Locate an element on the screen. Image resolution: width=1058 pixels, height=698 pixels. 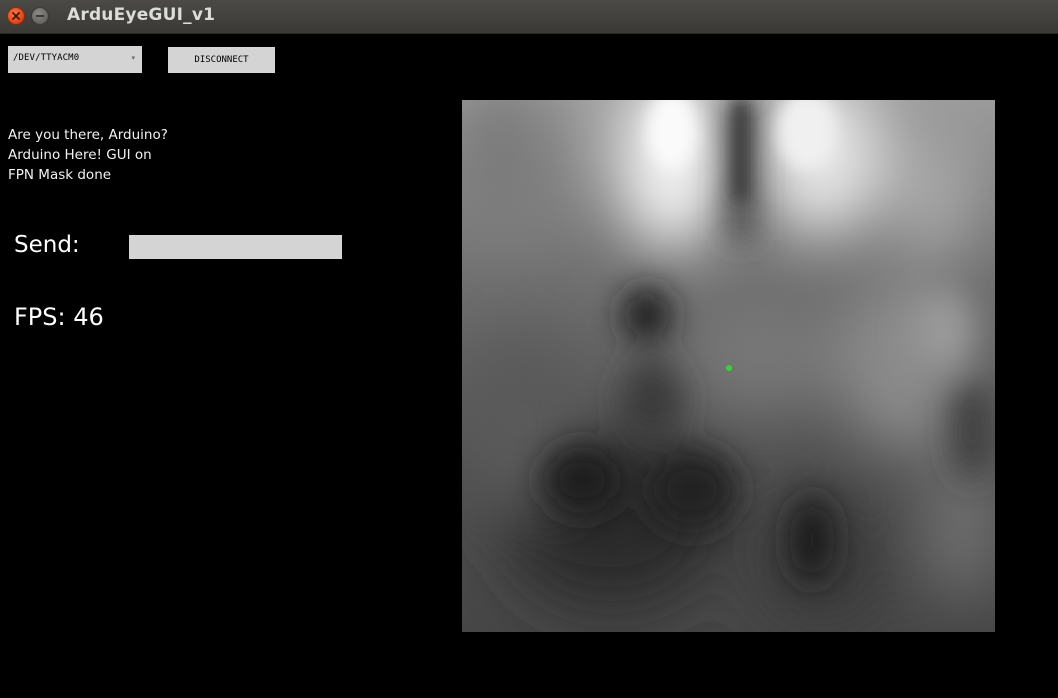
close-icon is located at coordinates (16, 16).